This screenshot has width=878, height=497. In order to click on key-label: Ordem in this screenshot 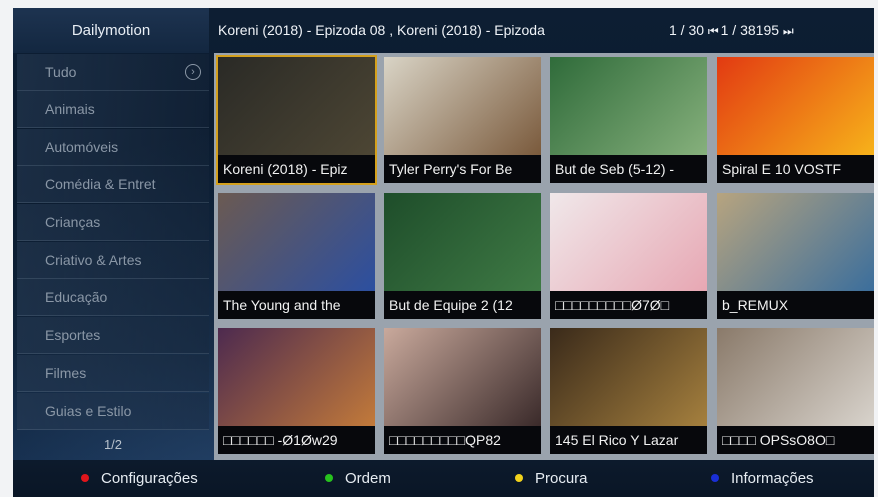, I will do `click(368, 478)`.